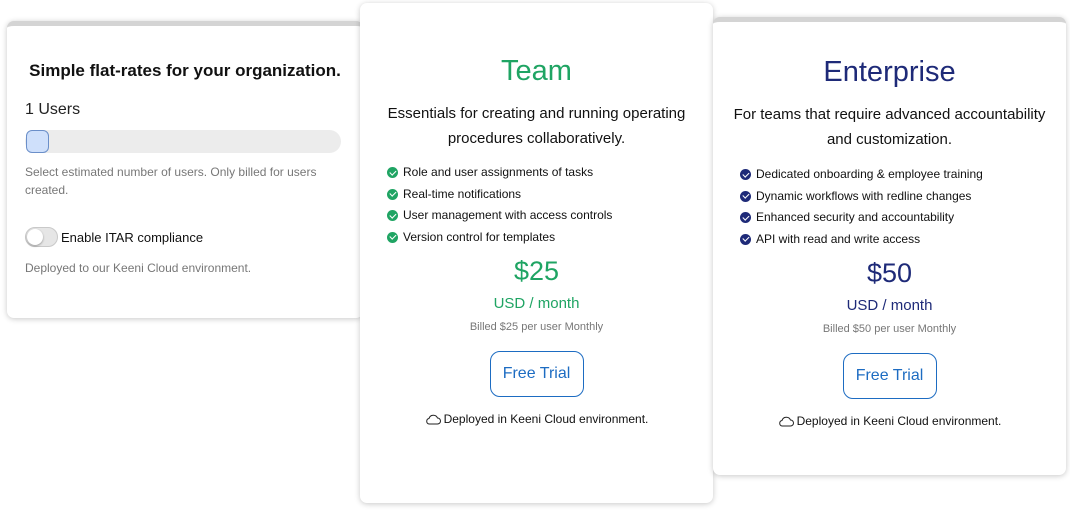 The width and height of the screenshot is (1070, 517). What do you see at coordinates (536, 303) in the screenshot?
I see `team-billing-period: USD / month` at bounding box center [536, 303].